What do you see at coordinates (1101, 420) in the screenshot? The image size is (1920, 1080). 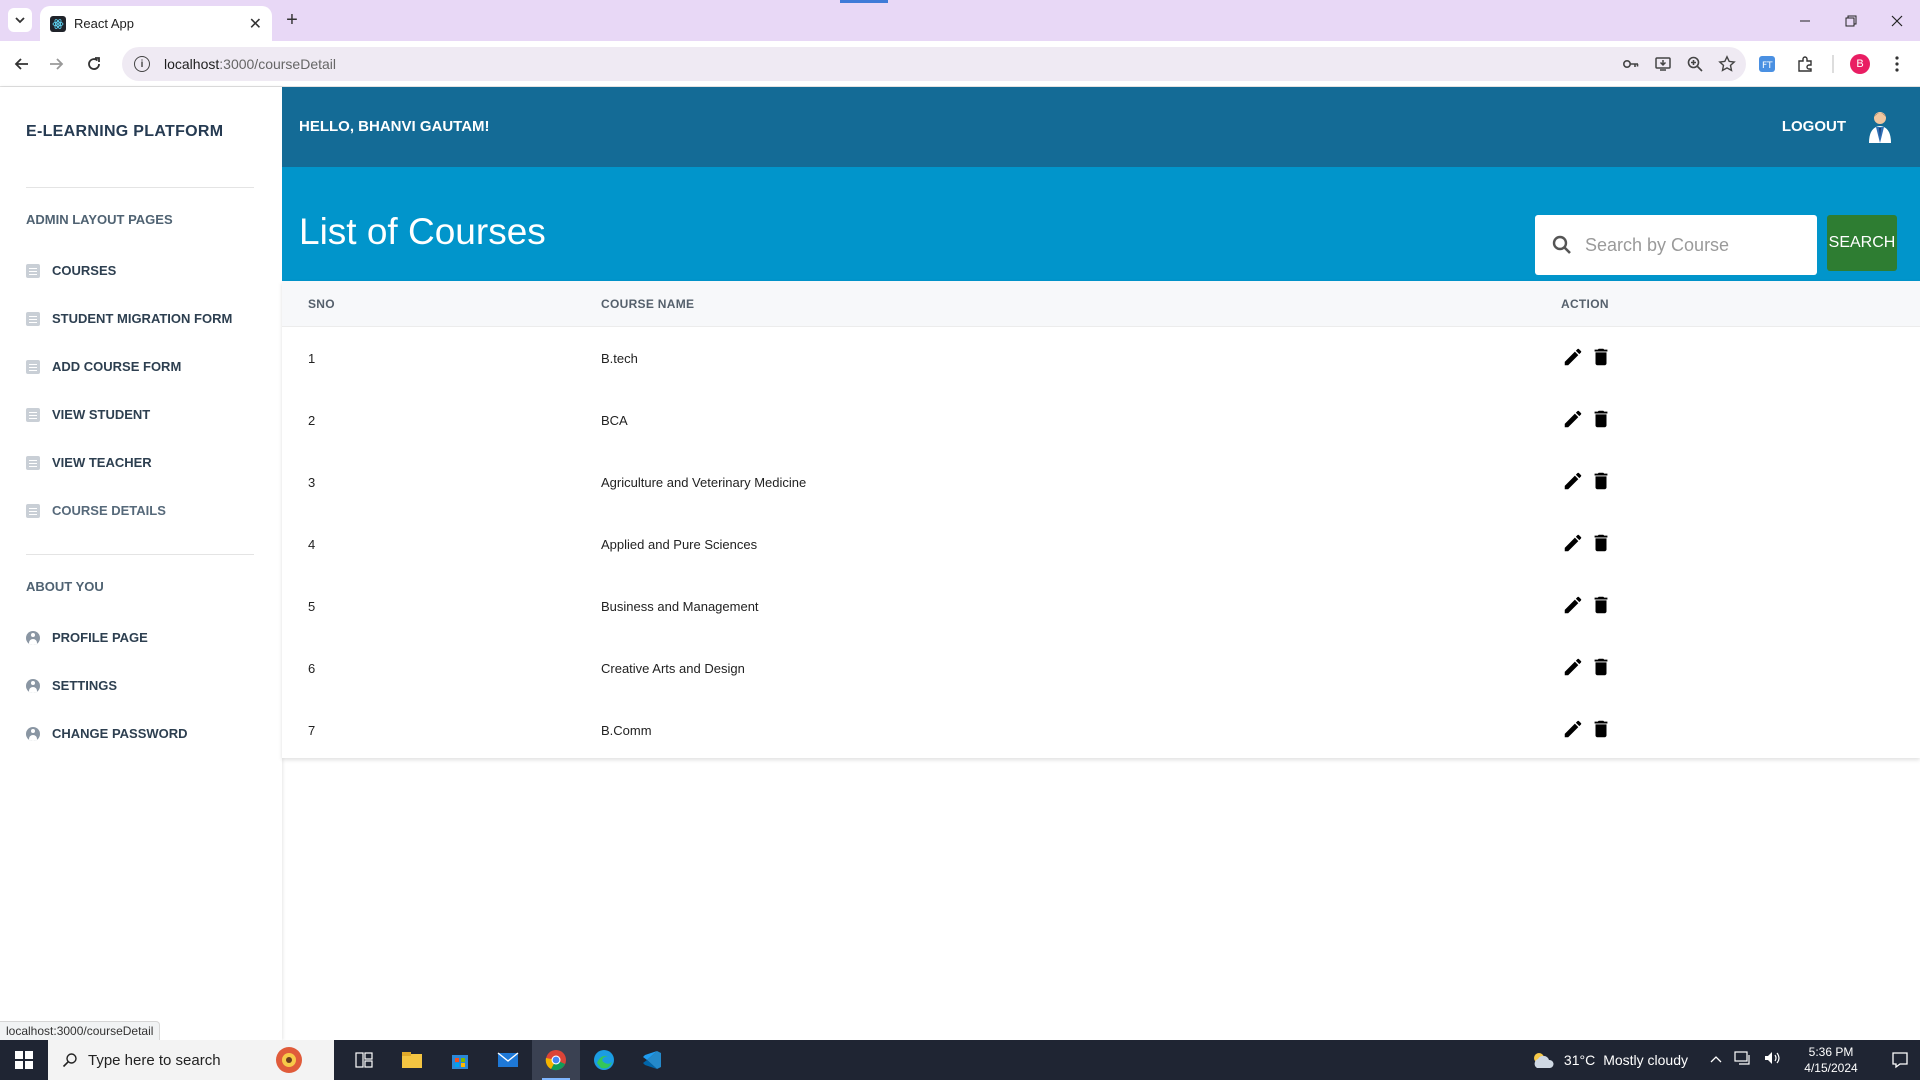 I see `table-row: 2 BCA` at bounding box center [1101, 420].